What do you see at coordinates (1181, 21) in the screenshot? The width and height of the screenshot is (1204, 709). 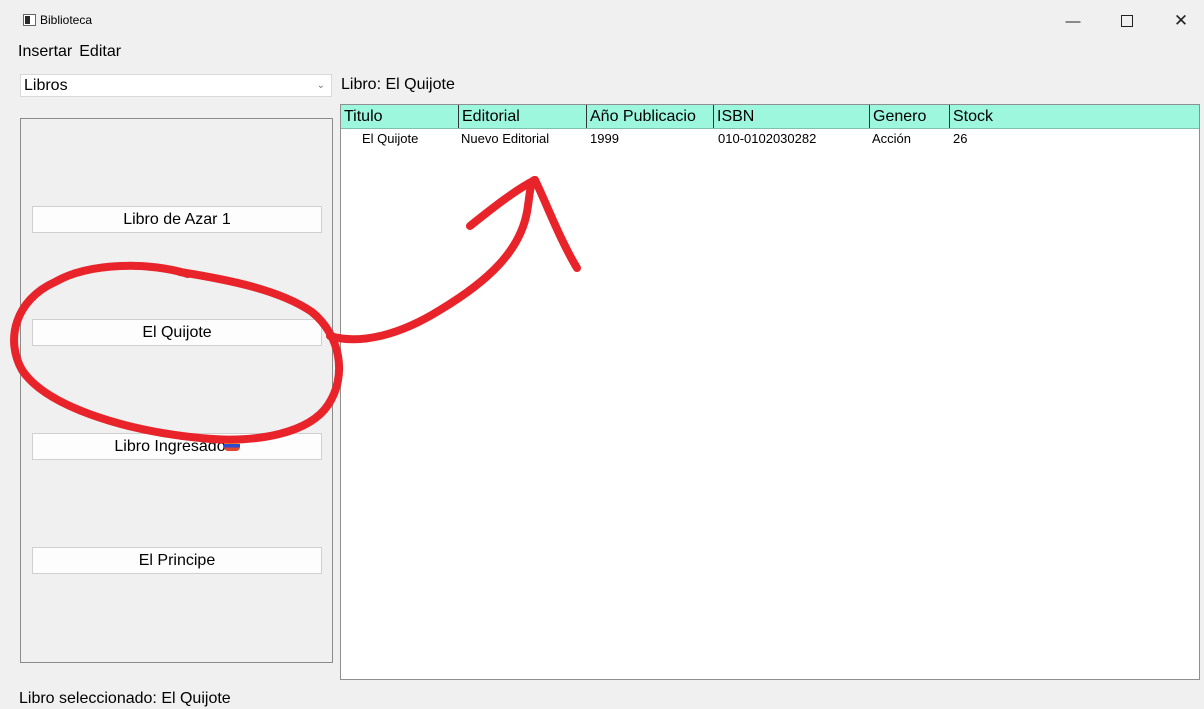 I see `close-button: ✕` at bounding box center [1181, 21].